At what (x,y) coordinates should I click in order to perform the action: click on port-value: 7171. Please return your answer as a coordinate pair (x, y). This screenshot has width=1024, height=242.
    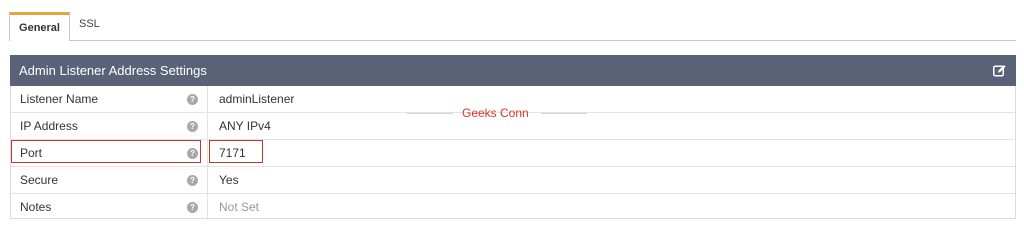
    Looking at the image, I should click on (232, 153).